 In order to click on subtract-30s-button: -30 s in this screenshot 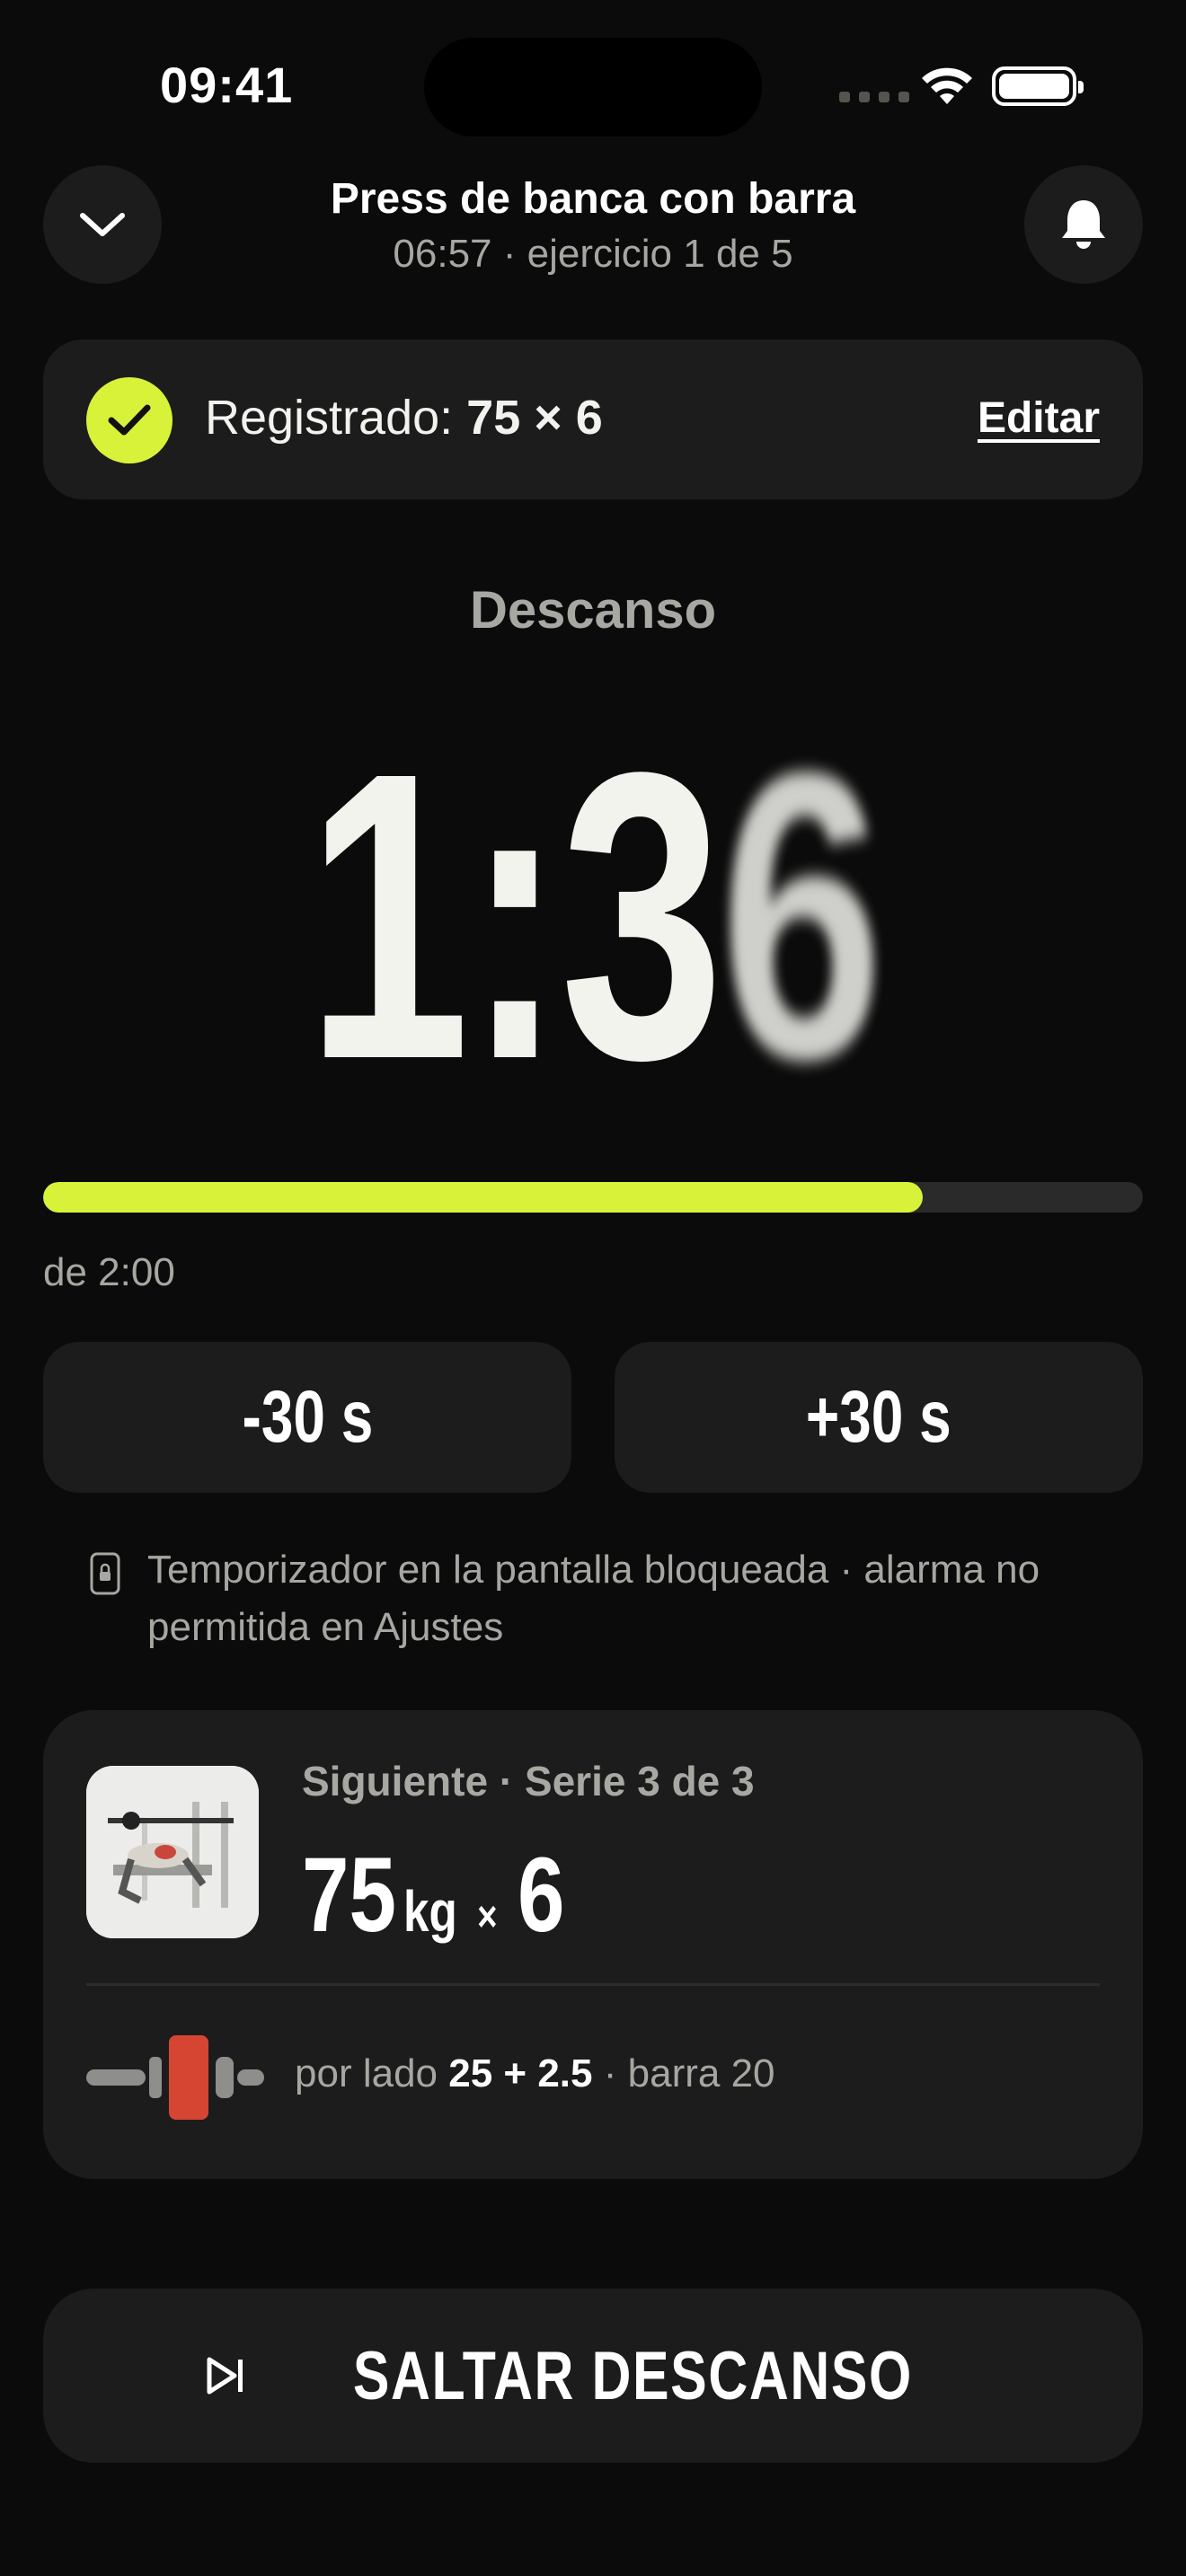, I will do `click(307, 1417)`.